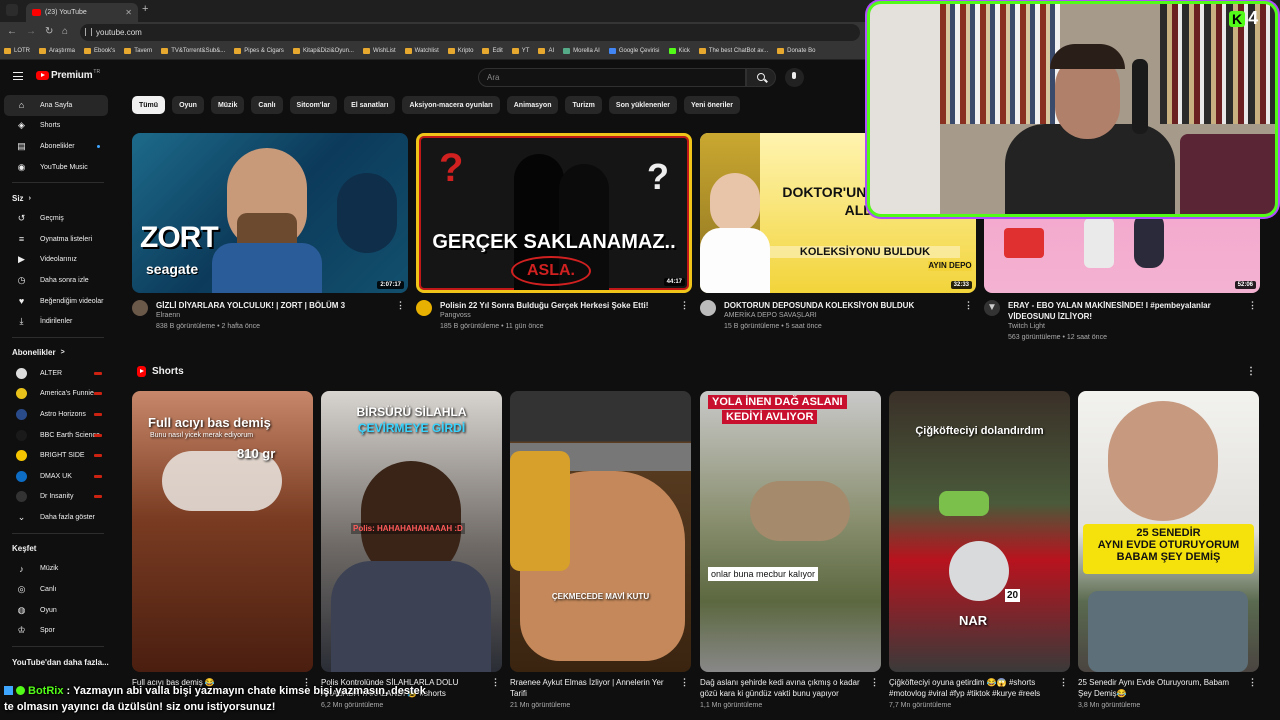 The image size is (1280, 720). I want to click on sidebar-item-explore: ♪ Müzik, so click(56, 569).